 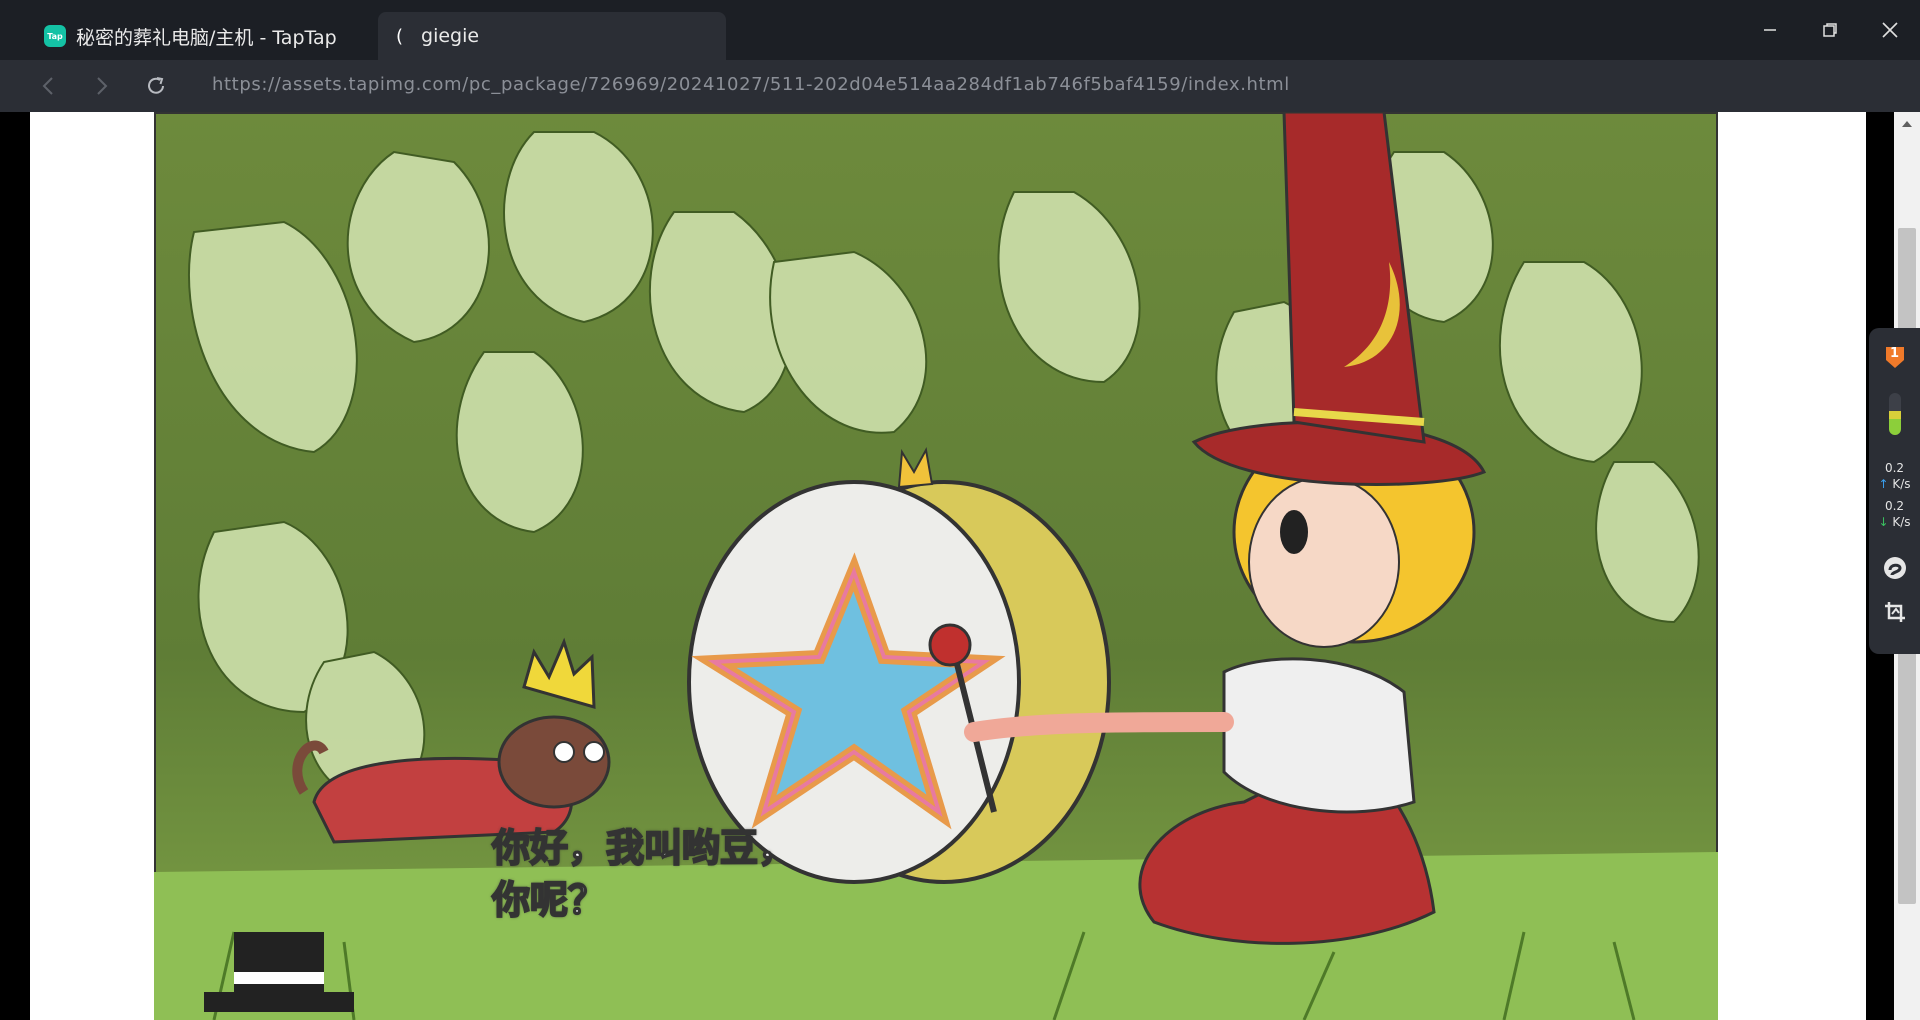 I want to click on floating-tool-panel: 1 0.2 ↑ K/s 0.2 ↓ K/s, so click(x=1894, y=491).